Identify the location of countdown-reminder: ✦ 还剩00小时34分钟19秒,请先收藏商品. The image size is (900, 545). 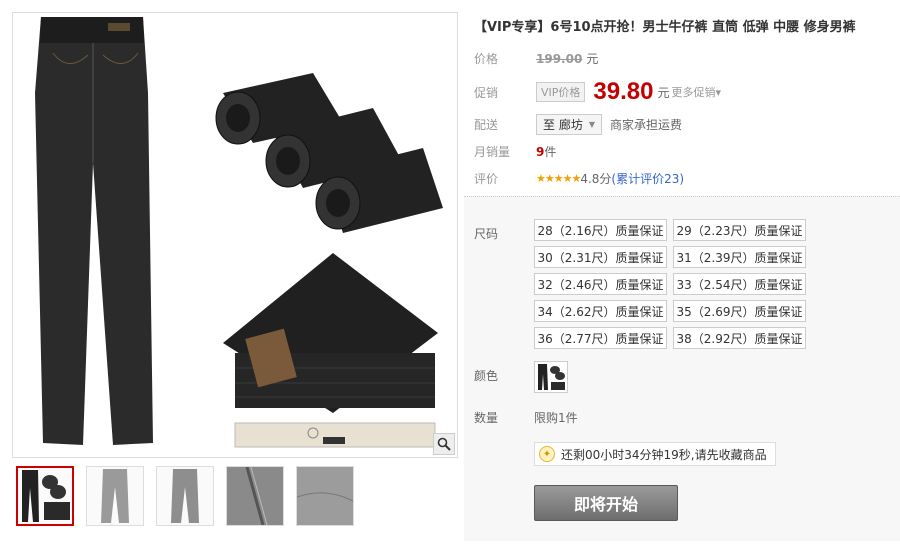
(655, 454).